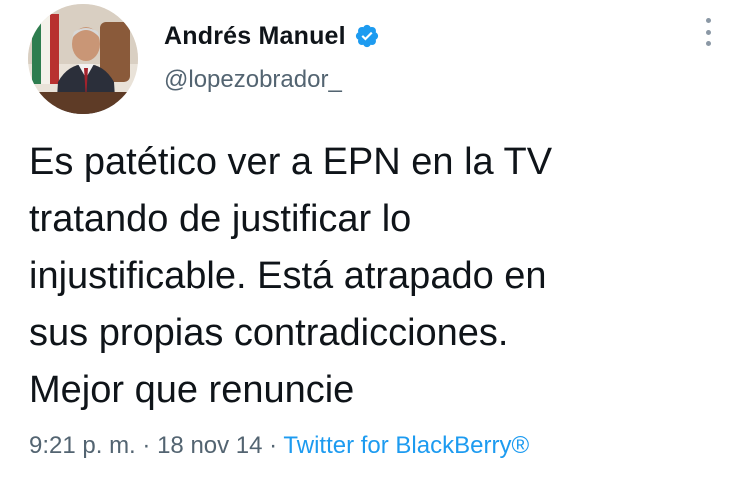 This screenshot has height=478, width=750. I want to click on tweet-time: 9:21 p. m., so click(82, 445).